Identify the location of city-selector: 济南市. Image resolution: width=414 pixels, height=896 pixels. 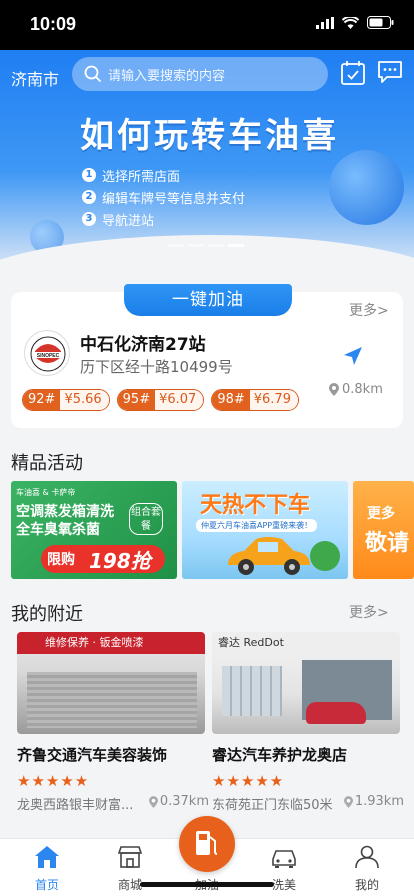
(35, 78).